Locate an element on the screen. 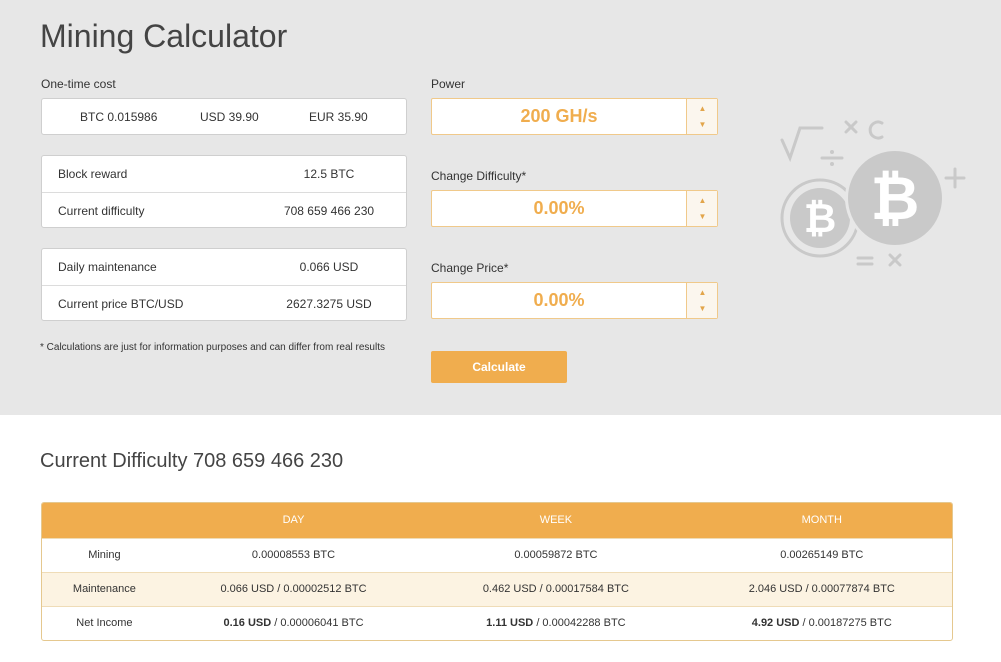 The height and width of the screenshot is (662, 1001). net-income-week-usd: 1.11 USD is located at coordinates (510, 623).